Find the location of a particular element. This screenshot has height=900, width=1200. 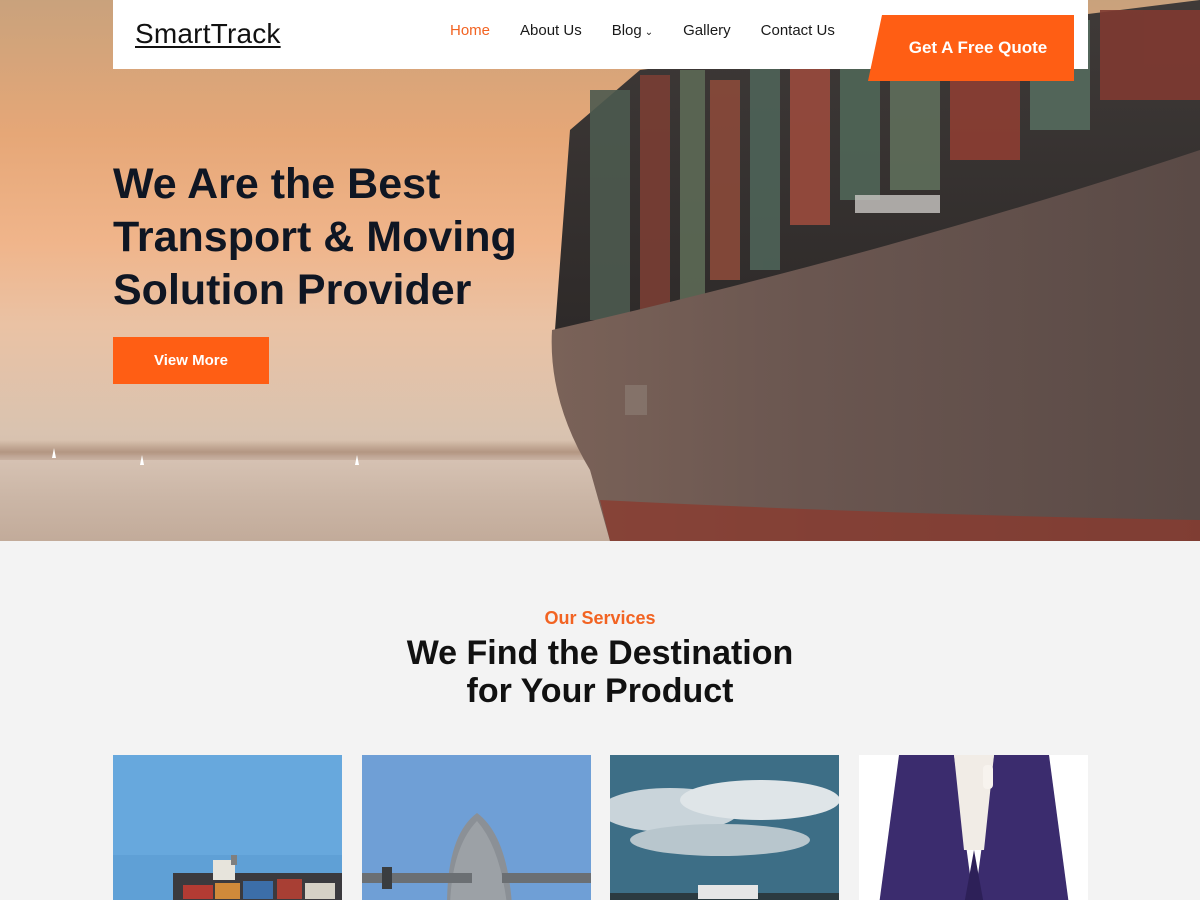

view-more-button: View More is located at coordinates (191, 360).